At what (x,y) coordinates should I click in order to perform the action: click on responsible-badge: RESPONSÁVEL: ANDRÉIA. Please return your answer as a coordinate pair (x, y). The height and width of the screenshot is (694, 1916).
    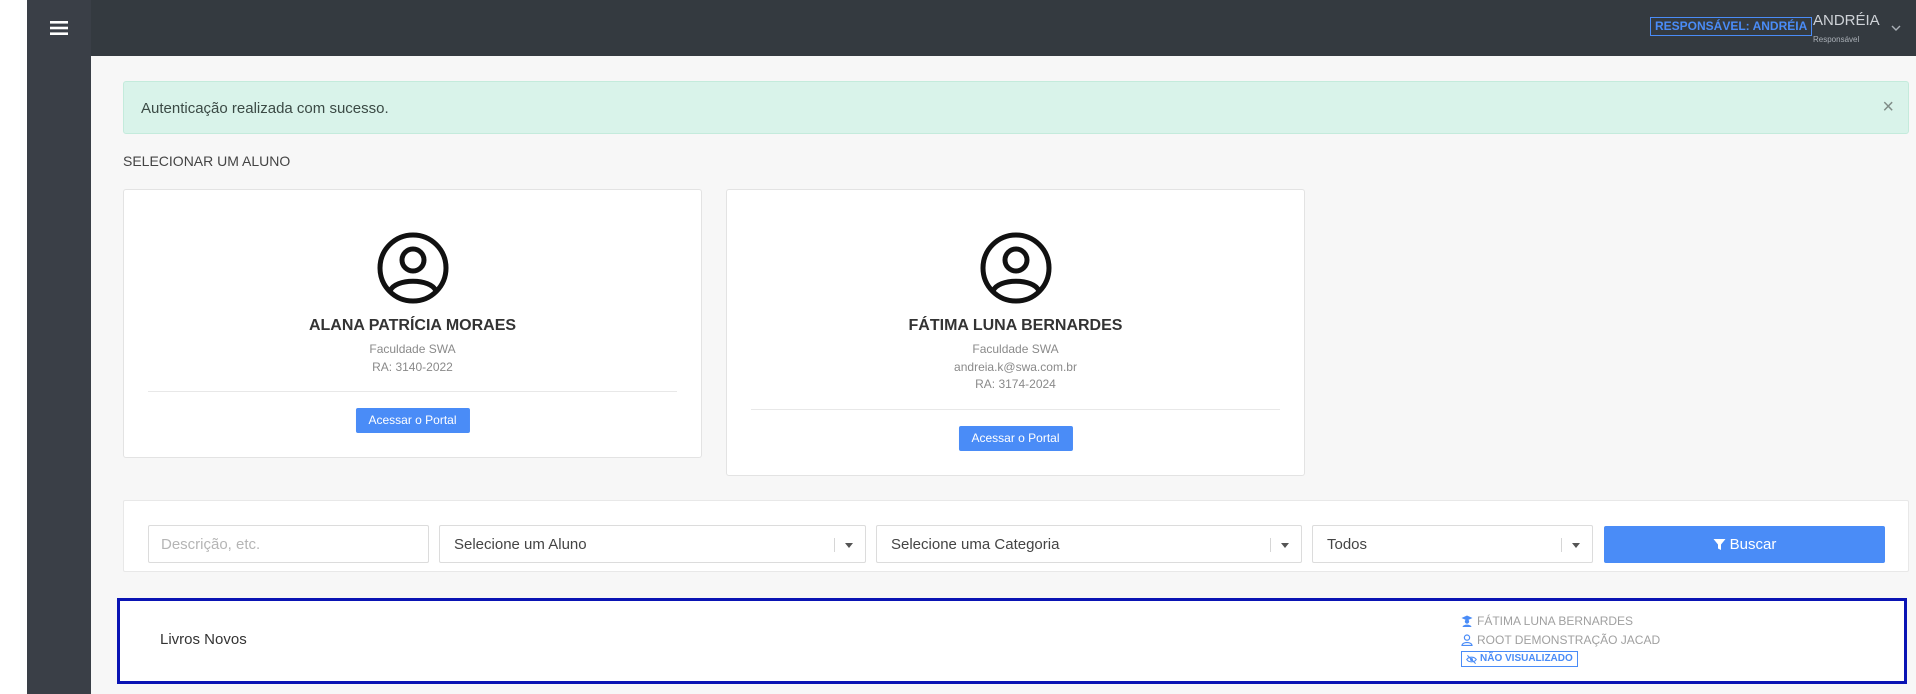
    Looking at the image, I should click on (1731, 26).